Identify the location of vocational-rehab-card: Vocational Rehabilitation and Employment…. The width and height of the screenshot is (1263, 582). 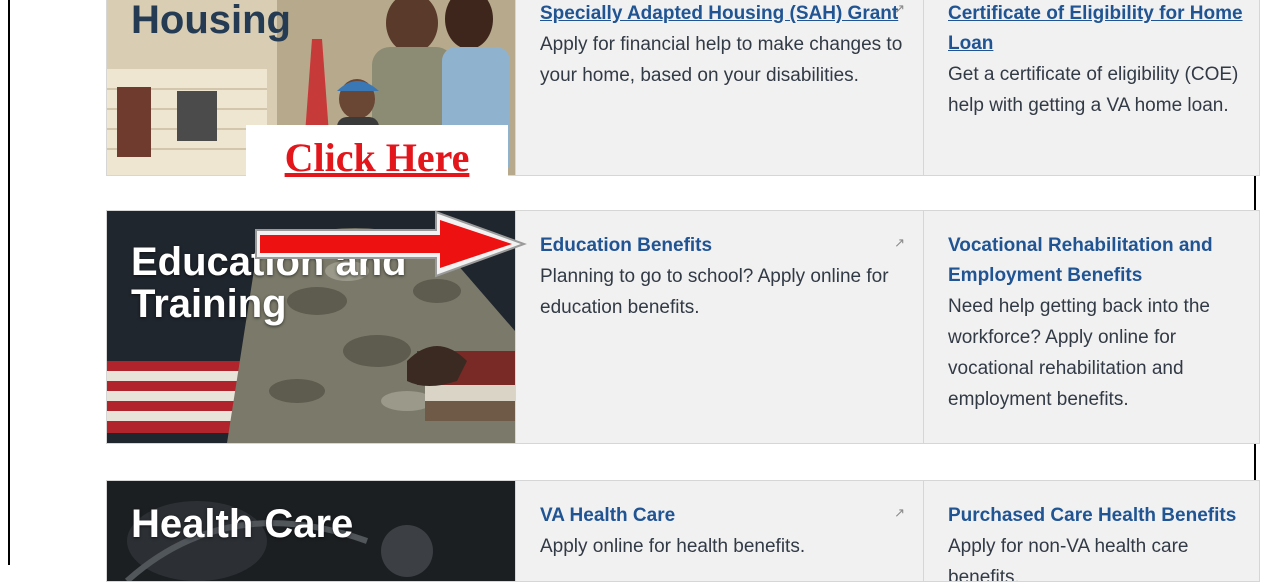
(1091, 327).